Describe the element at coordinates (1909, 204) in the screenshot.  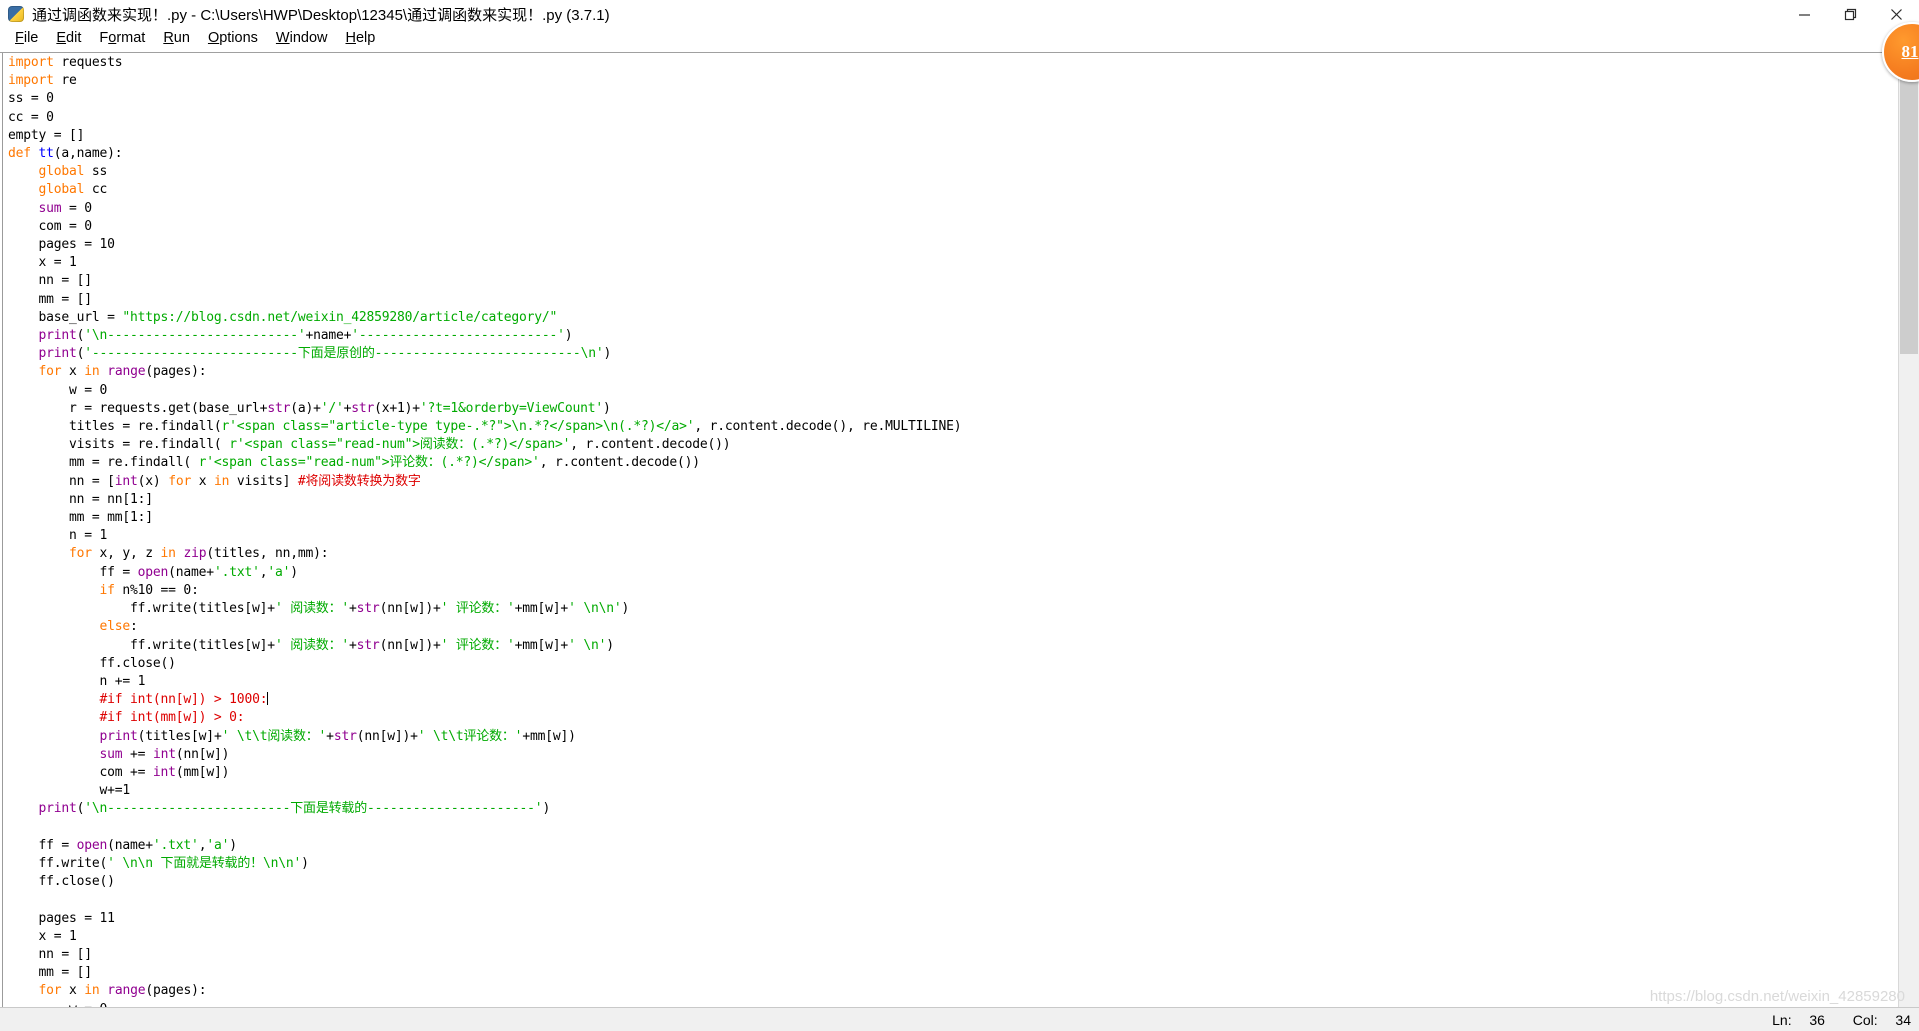
I see `vertical-scrollbar-thumb` at that location.